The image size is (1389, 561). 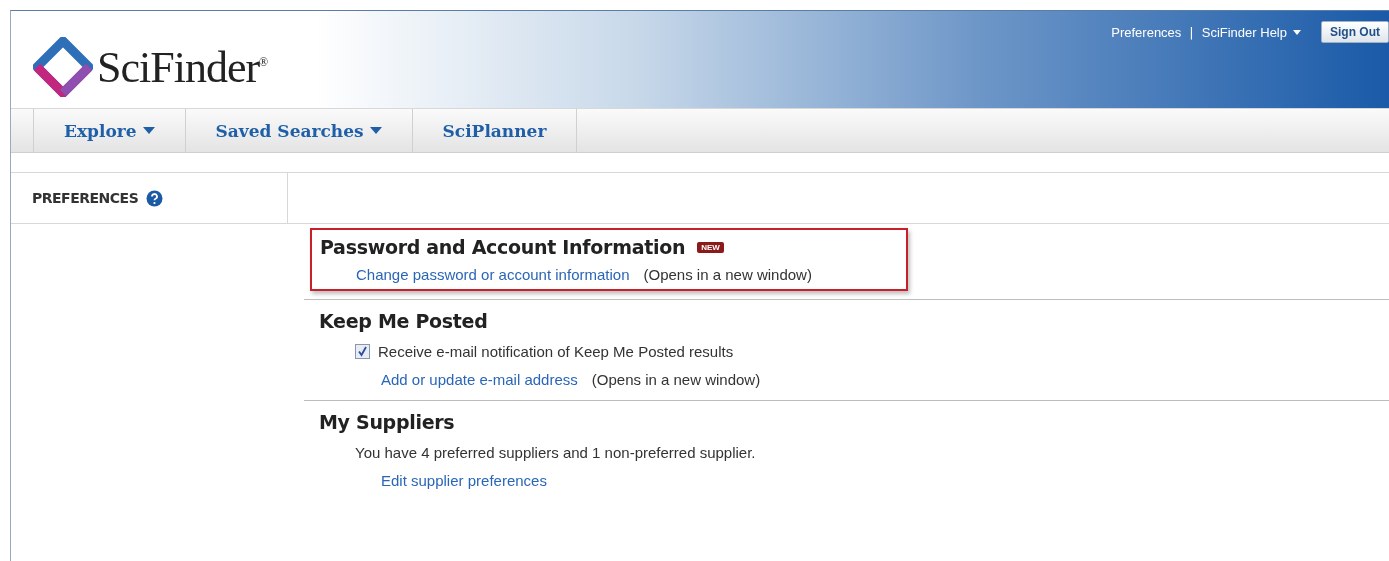 What do you see at coordinates (110, 130) in the screenshot?
I see `nav-tab: Explore` at bounding box center [110, 130].